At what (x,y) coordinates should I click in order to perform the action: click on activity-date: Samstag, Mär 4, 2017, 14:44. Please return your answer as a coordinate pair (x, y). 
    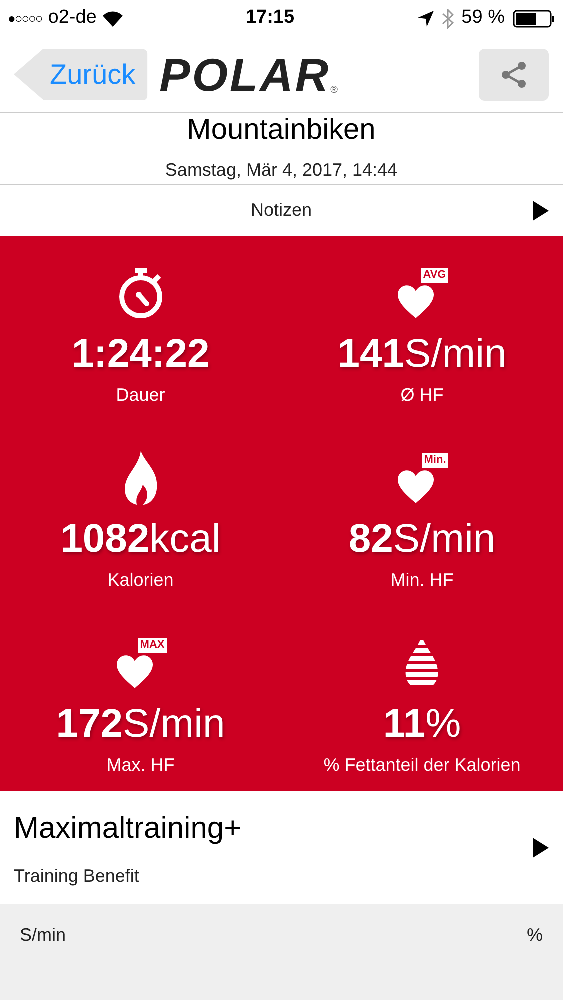
    Looking at the image, I should click on (281, 170).